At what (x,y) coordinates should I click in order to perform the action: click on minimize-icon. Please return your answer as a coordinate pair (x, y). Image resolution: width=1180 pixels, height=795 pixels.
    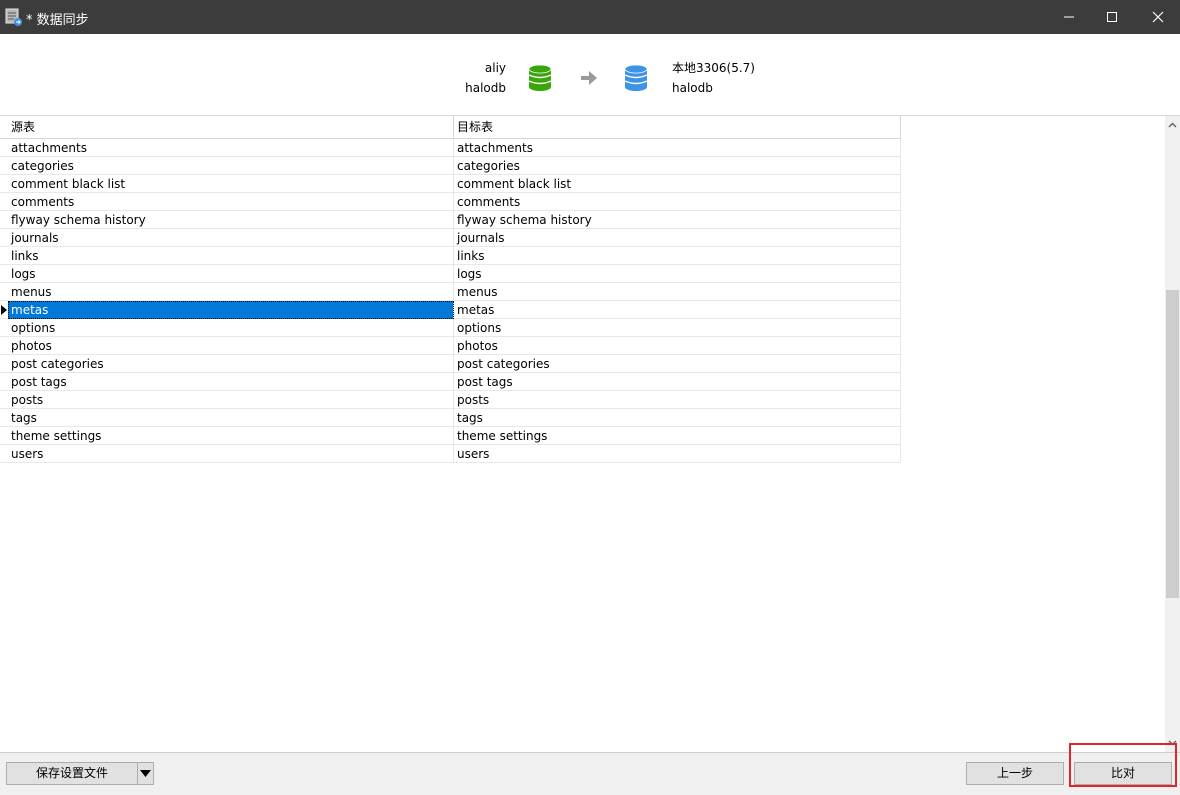
    Looking at the image, I should click on (1069, 17).